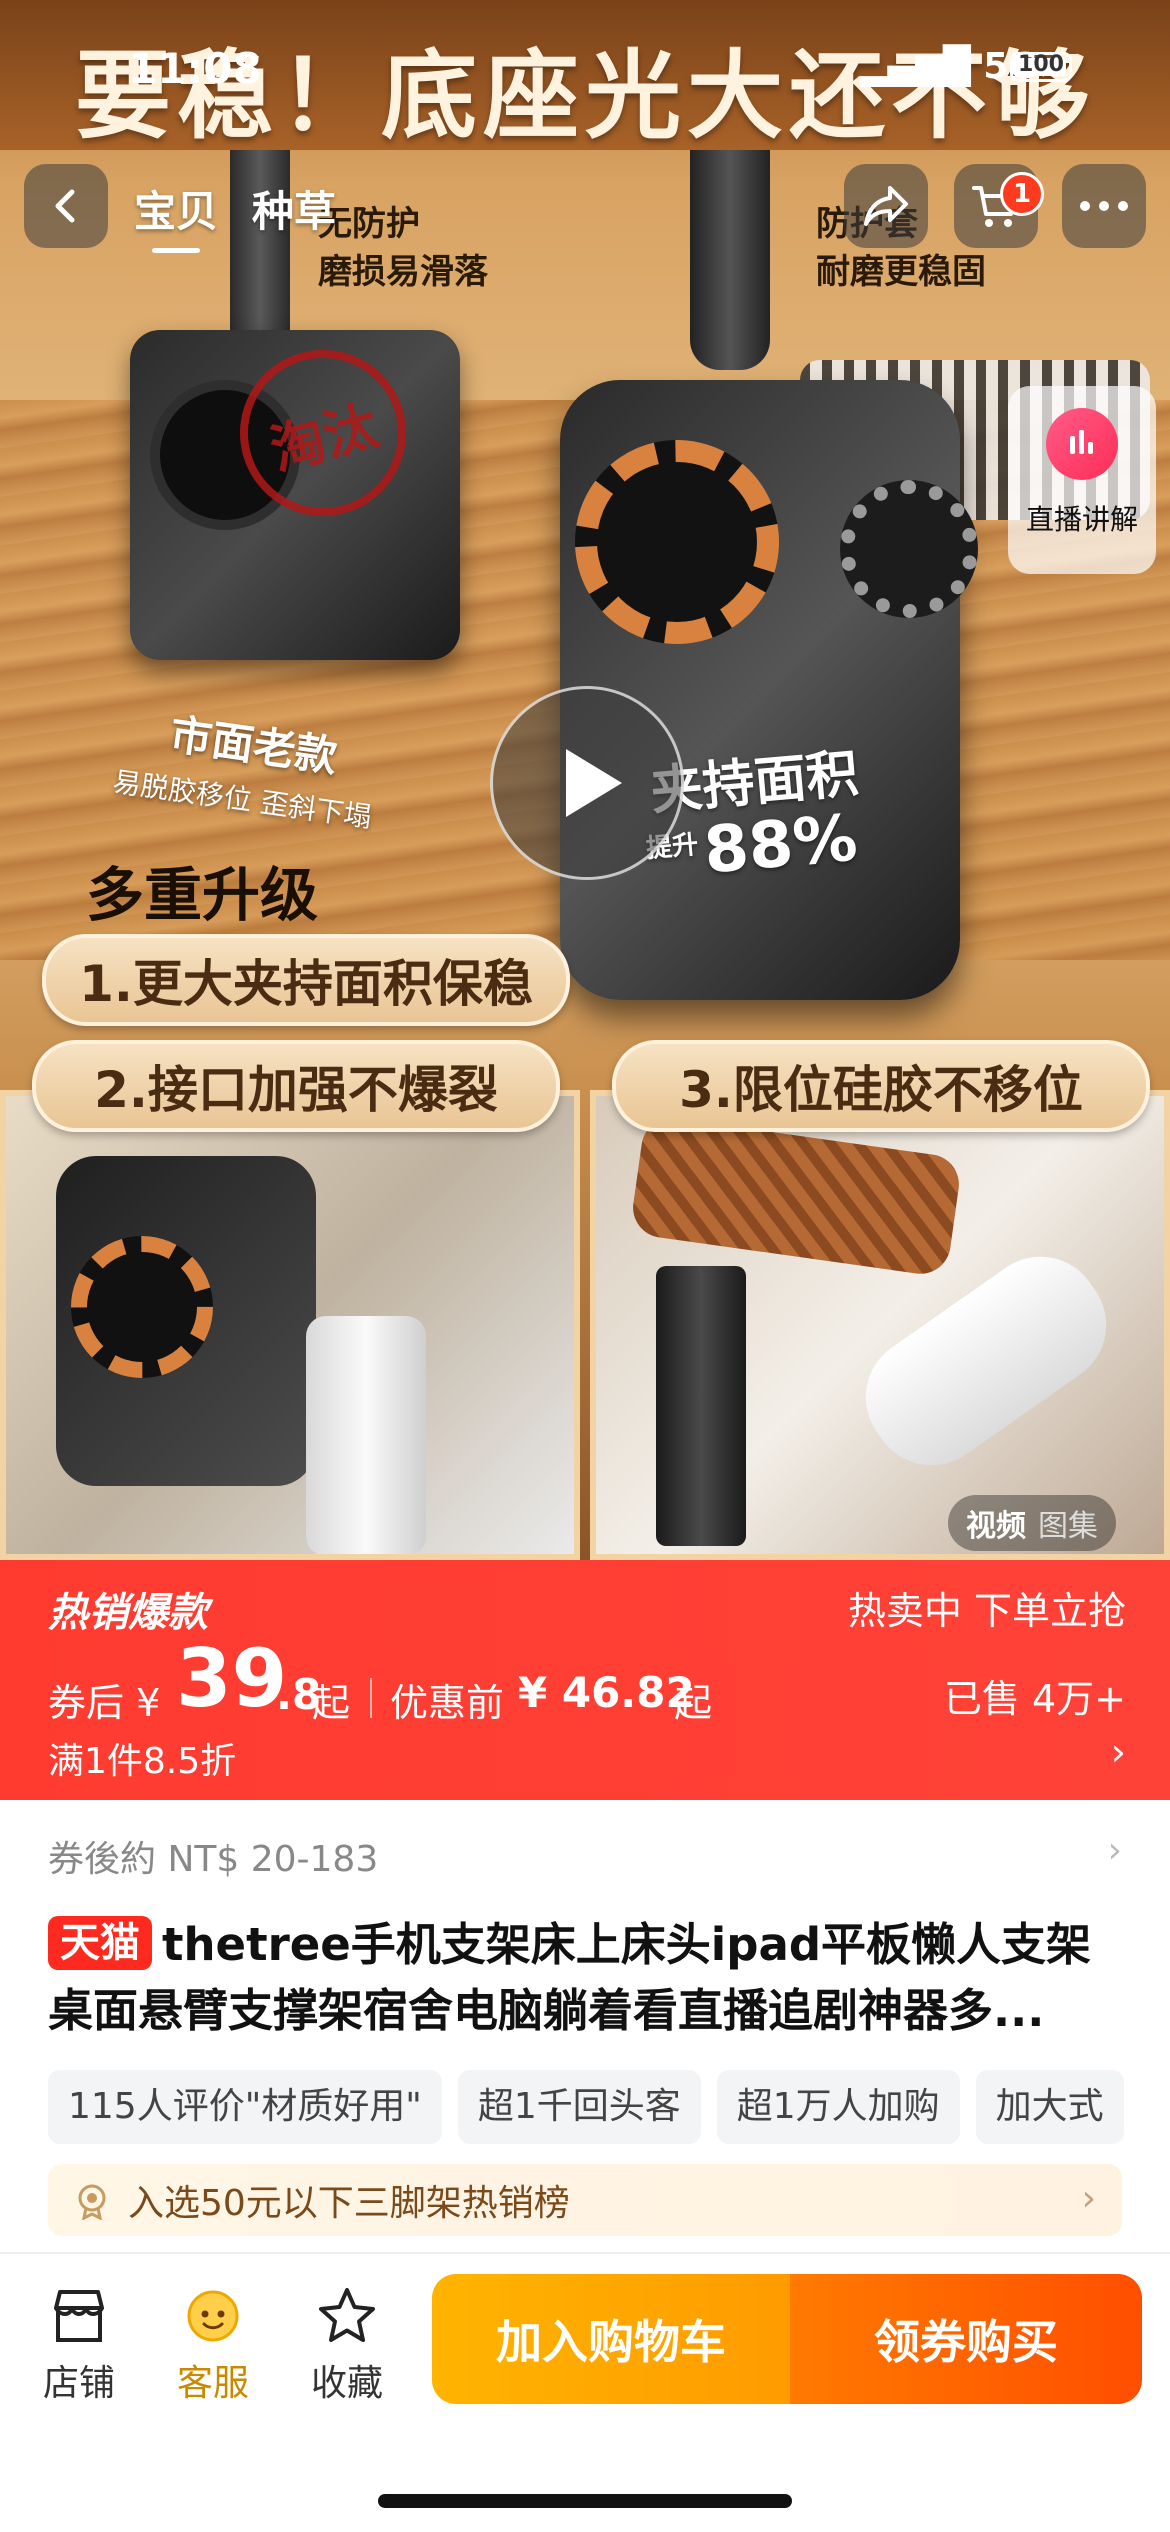  I want to click on price-suffix: 起, so click(331, 1703).